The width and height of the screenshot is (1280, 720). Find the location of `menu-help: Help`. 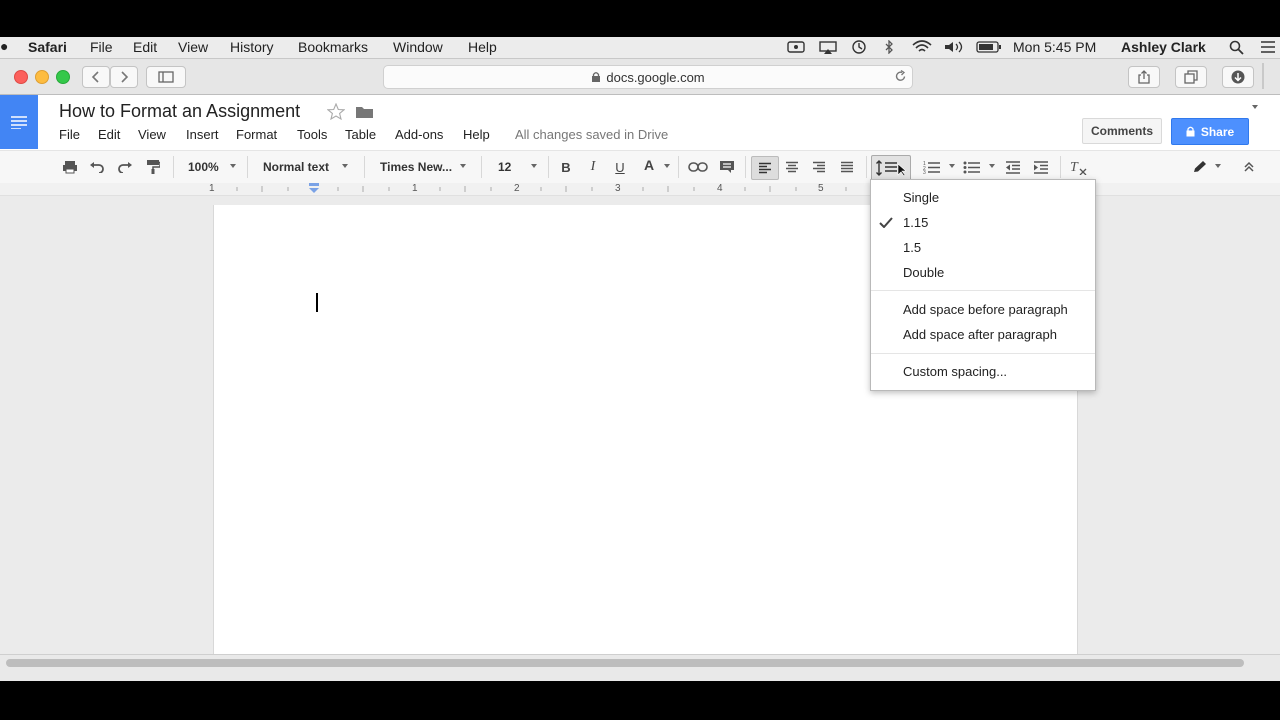

menu-help: Help is located at coordinates (482, 47).